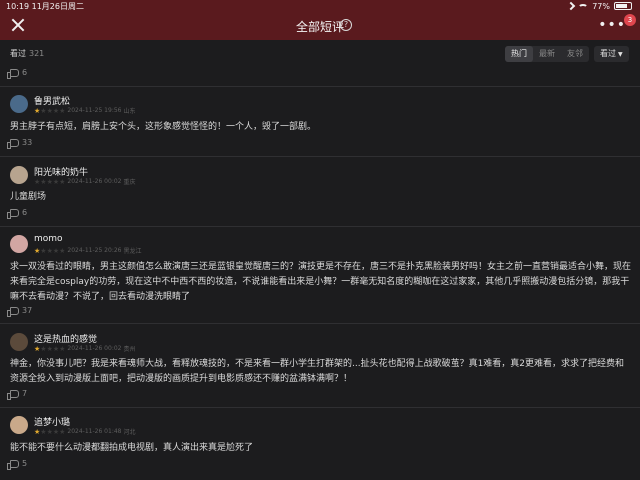 This screenshot has height=480, width=640. Describe the element at coordinates (611, 54) in the screenshot. I see `status-filter-dropdown: 看过 ▼` at that location.